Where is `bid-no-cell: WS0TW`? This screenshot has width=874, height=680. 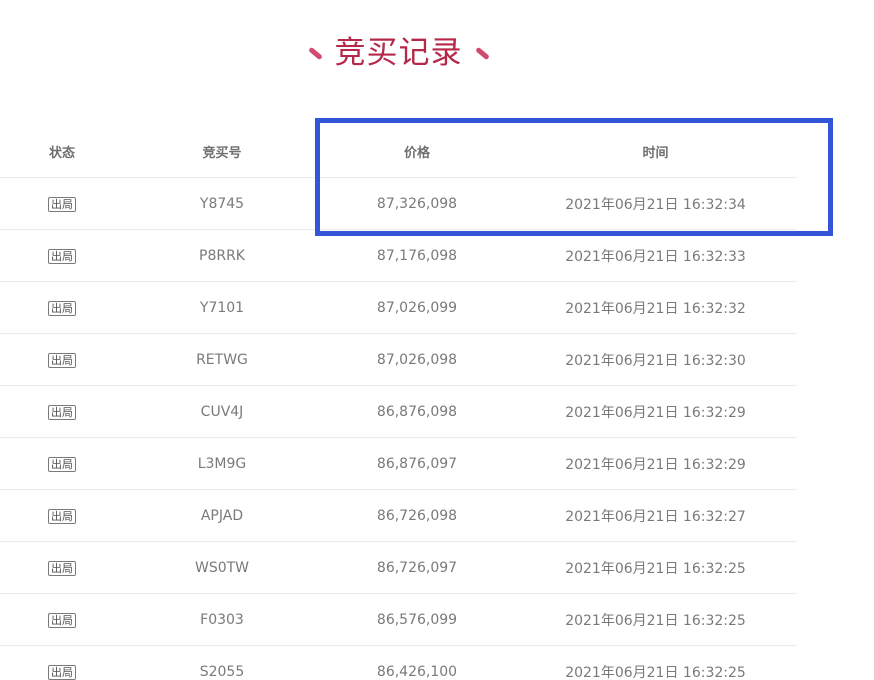 bid-no-cell: WS0TW is located at coordinates (222, 567).